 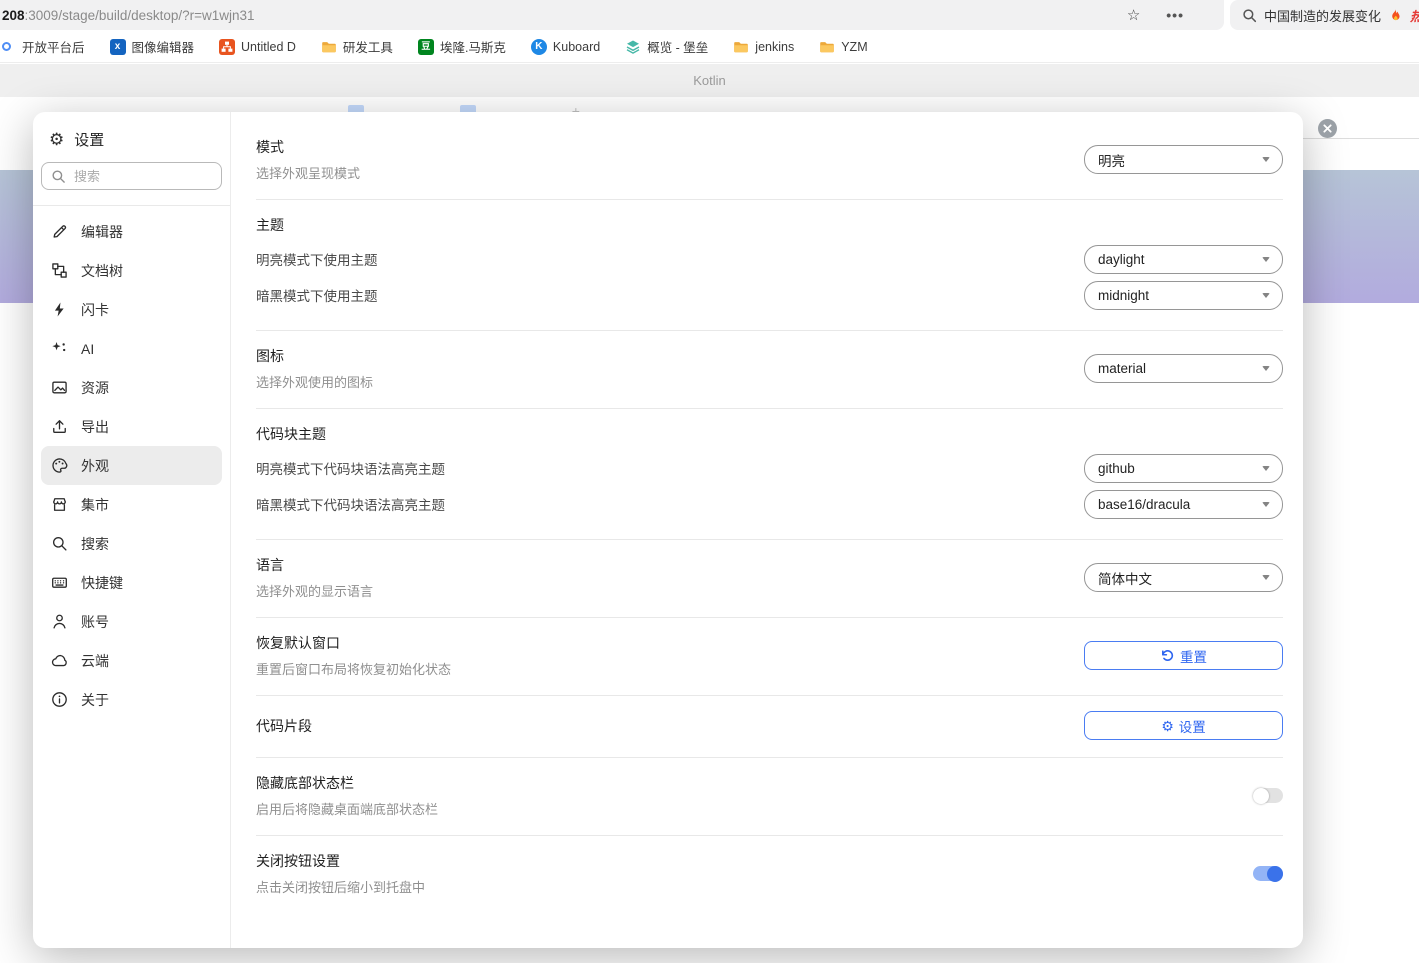 What do you see at coordinates (59, 426) in the screenshot?
I see `export-icon` at bounding box center [59, 426].